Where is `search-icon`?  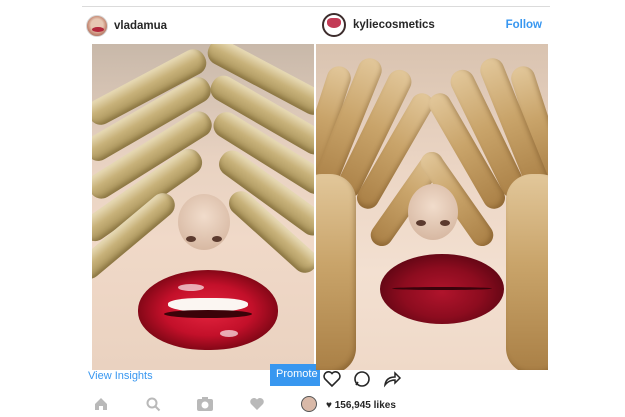
search-icon is located at coordinates (153, 404).